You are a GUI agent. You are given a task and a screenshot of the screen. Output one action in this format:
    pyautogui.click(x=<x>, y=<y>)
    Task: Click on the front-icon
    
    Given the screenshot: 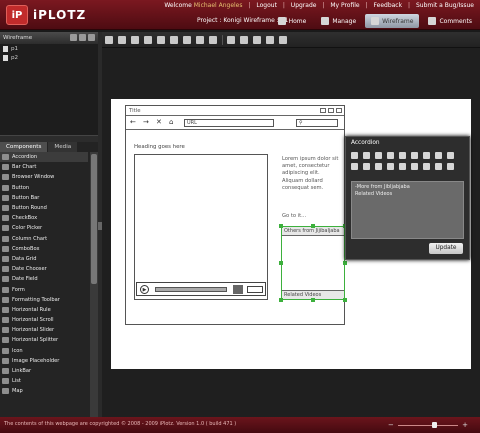 What is the action you would take?
    pyautogui.click(x=366, y=166)
    